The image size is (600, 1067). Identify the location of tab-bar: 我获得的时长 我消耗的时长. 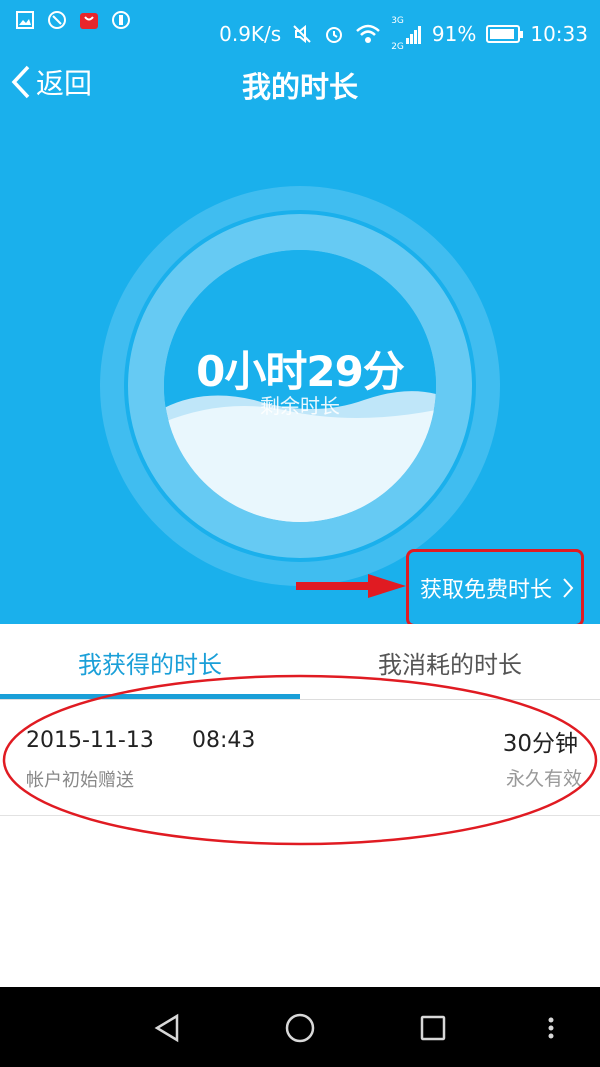
(300, 662).